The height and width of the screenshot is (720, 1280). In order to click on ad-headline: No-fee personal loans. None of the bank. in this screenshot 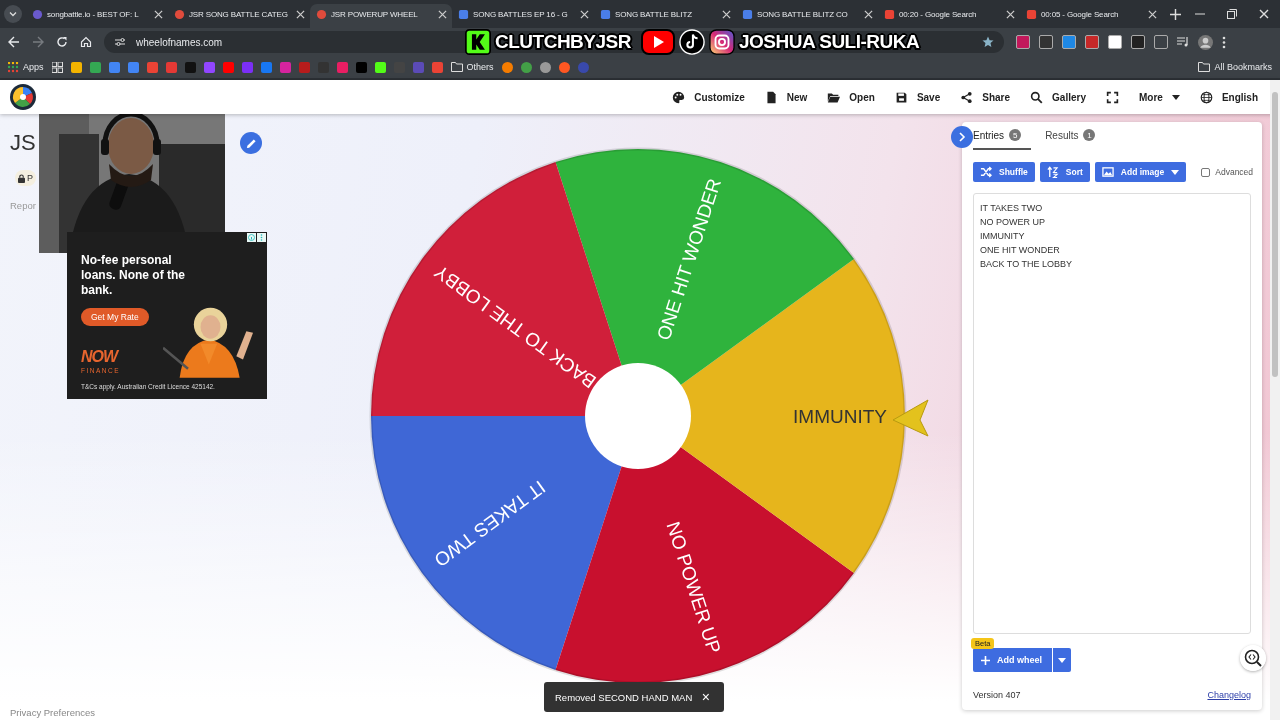, I will do `click(133, 275)`.